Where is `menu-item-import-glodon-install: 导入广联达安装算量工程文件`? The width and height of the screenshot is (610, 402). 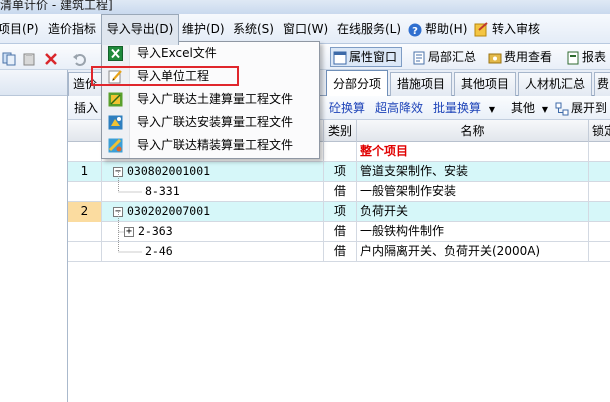
menu-item-import-glodon-install: 导入广联达安装算量工程文件 is located at coordinates (210, 122).